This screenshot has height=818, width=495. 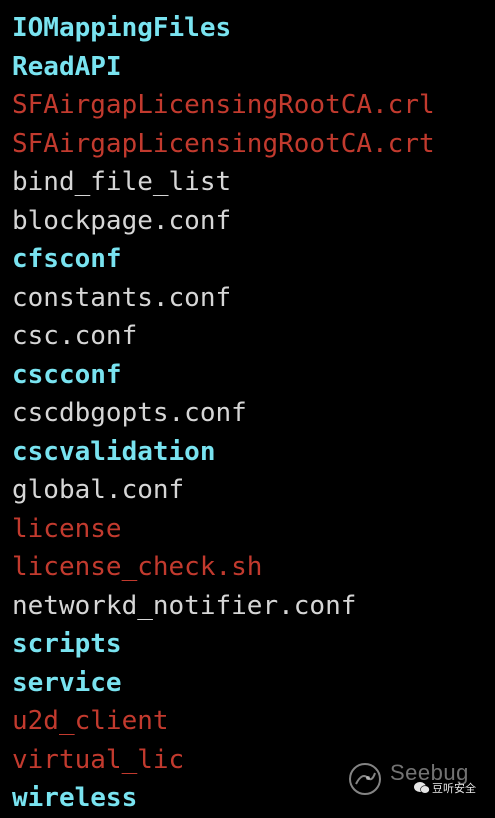 What do you see at coordinates (122, 182) in the screenshot?
I see `listing-entry-bind-file-list: bind_file_list` at bounding box center [122, 182].